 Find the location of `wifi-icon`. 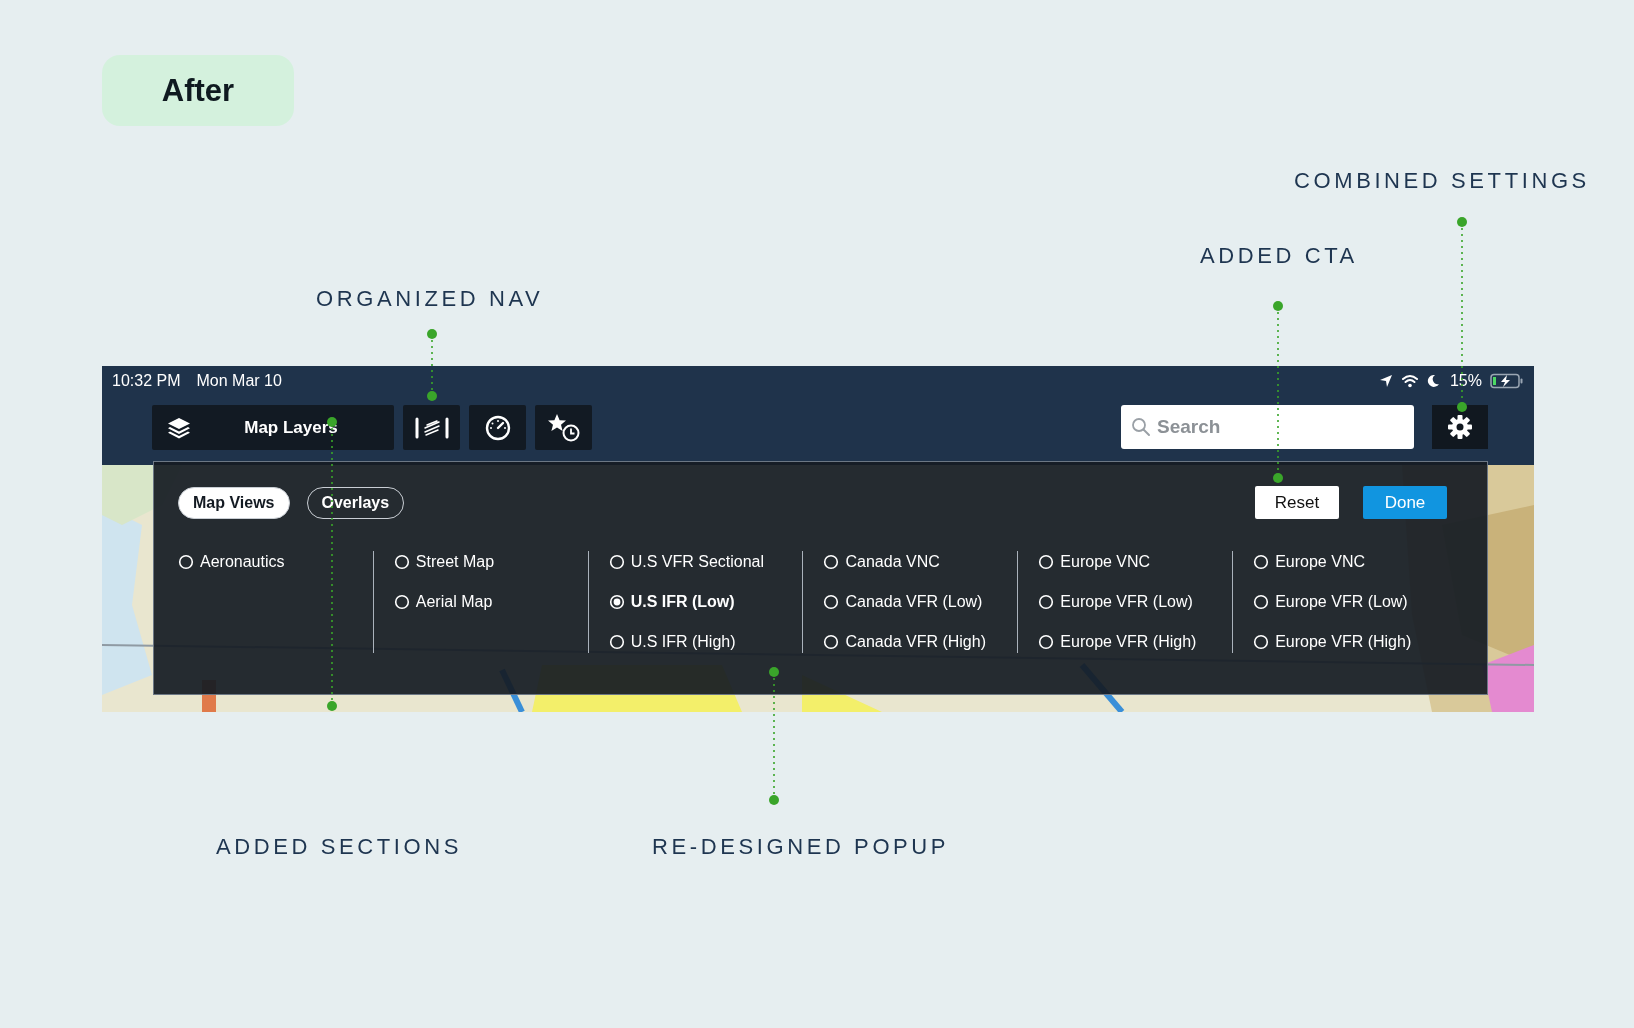

wifi-icon is located at coordinates (1409, 380).